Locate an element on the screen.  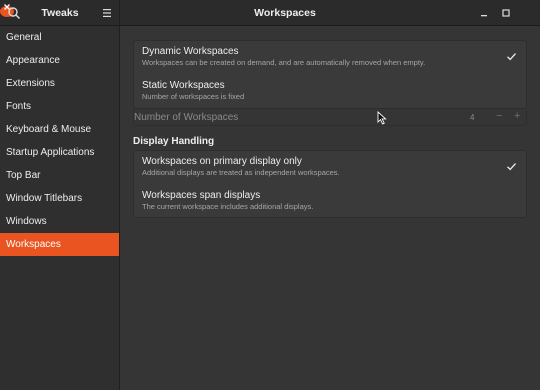
window-title: Workspaces is located at coordinates (285, 13).